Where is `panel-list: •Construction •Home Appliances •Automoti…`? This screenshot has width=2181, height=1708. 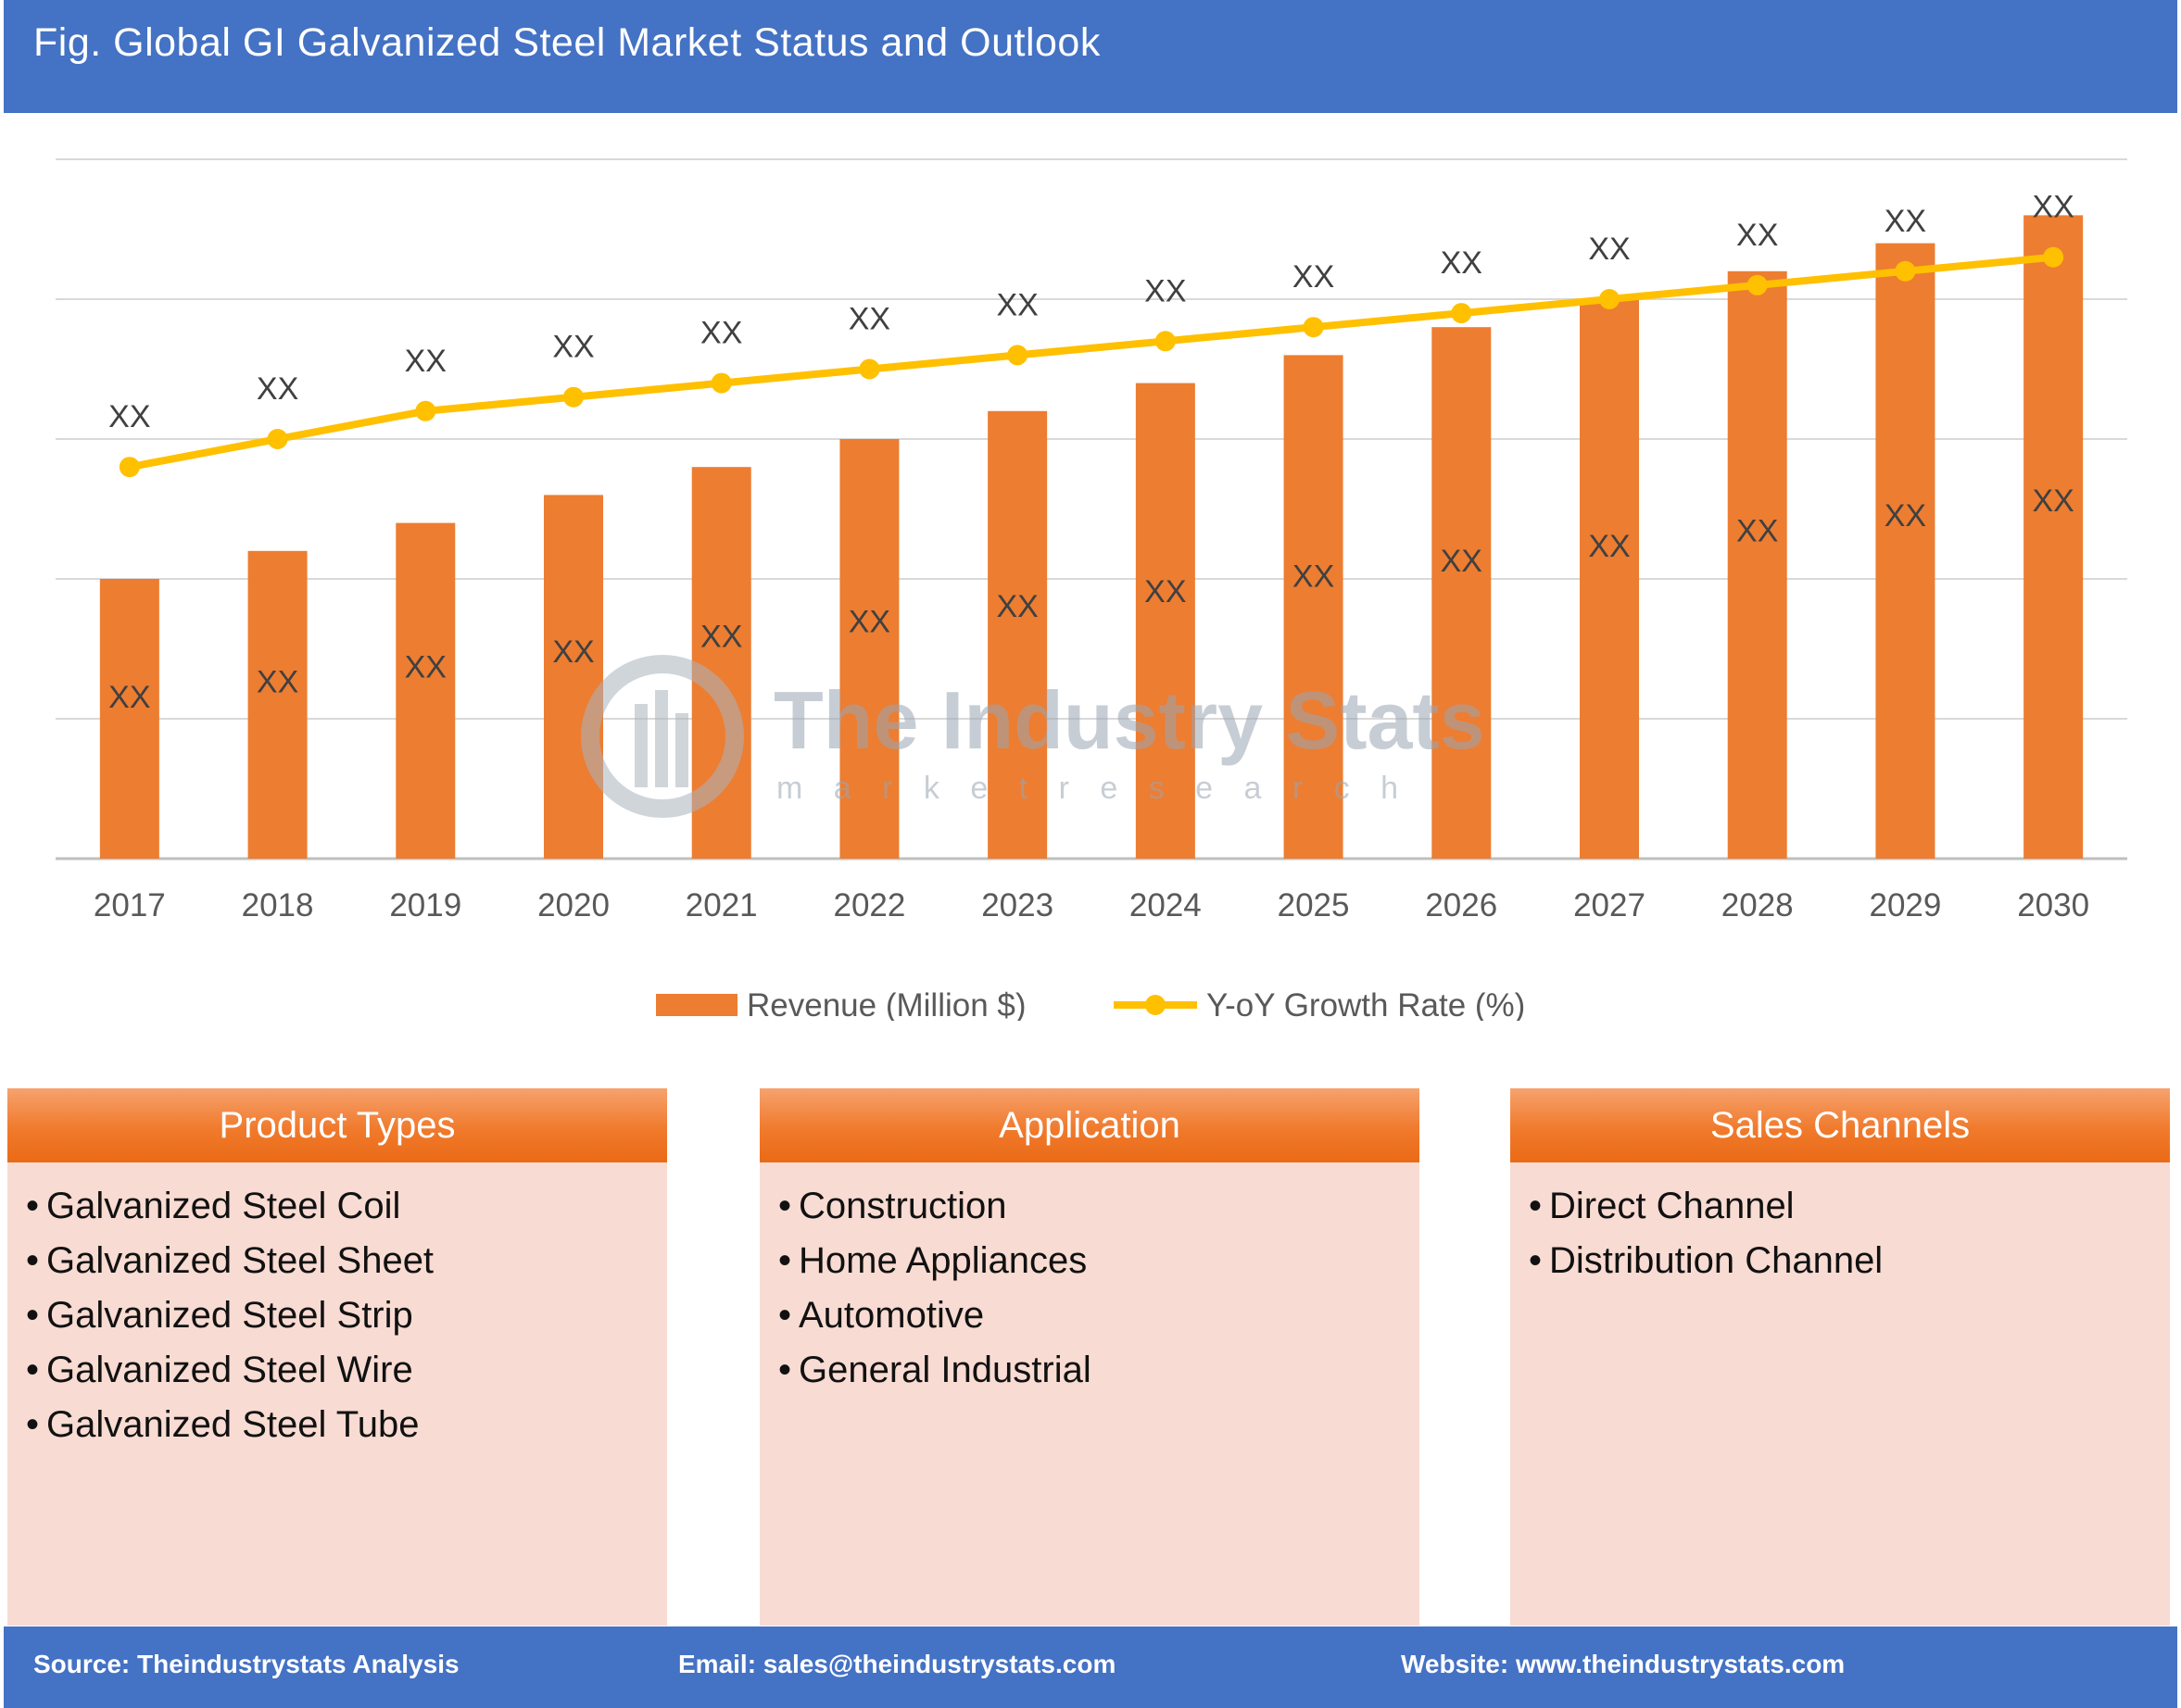
panel-list: •Construction •Home Appliances •Automoti… is located at coordinates (1089, 1280).